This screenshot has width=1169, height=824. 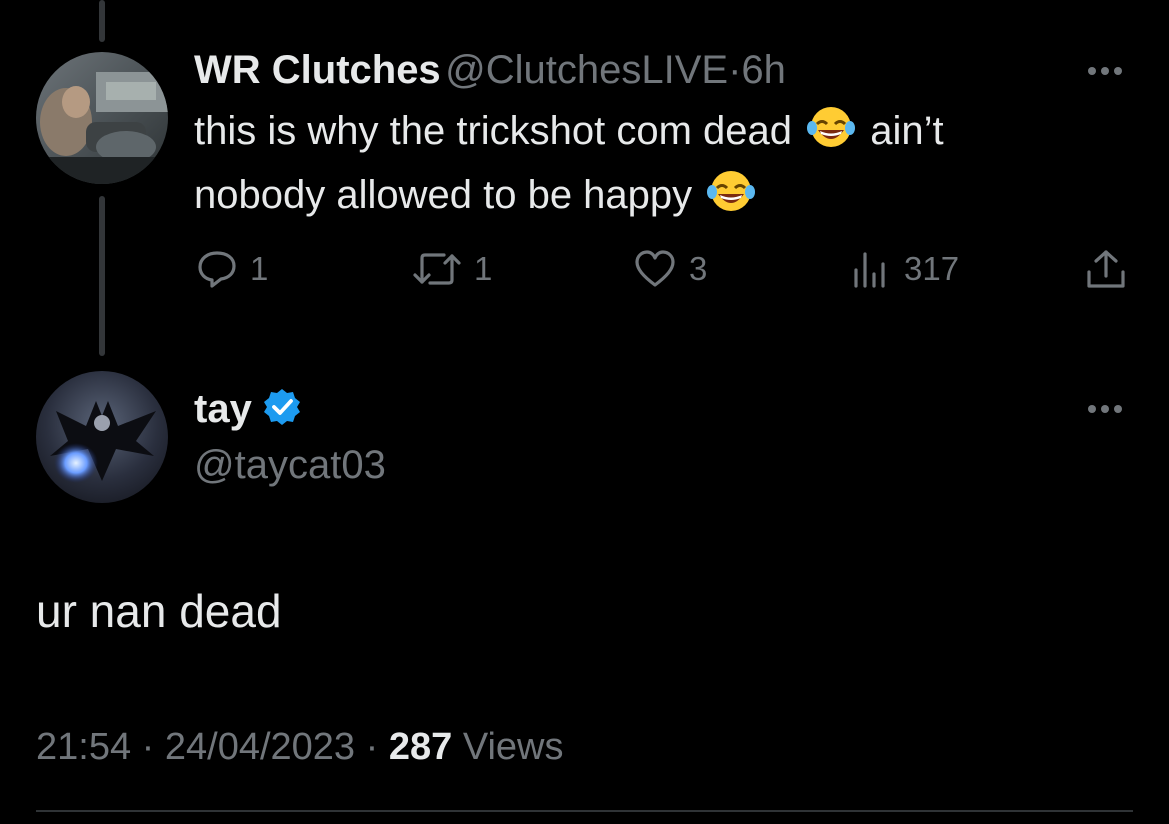 What do you see at coordinates (420, 747) in the screenshot?
I see `views-count: 287` at bounding box center [420, 747].